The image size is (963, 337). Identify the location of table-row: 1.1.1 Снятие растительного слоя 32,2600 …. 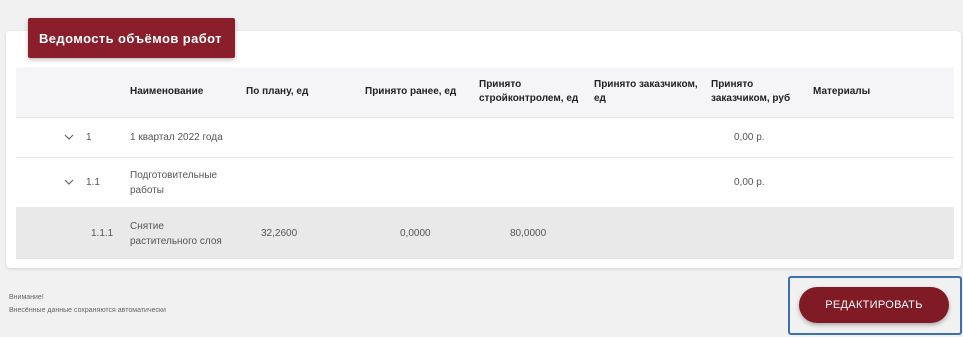
(485, 233).